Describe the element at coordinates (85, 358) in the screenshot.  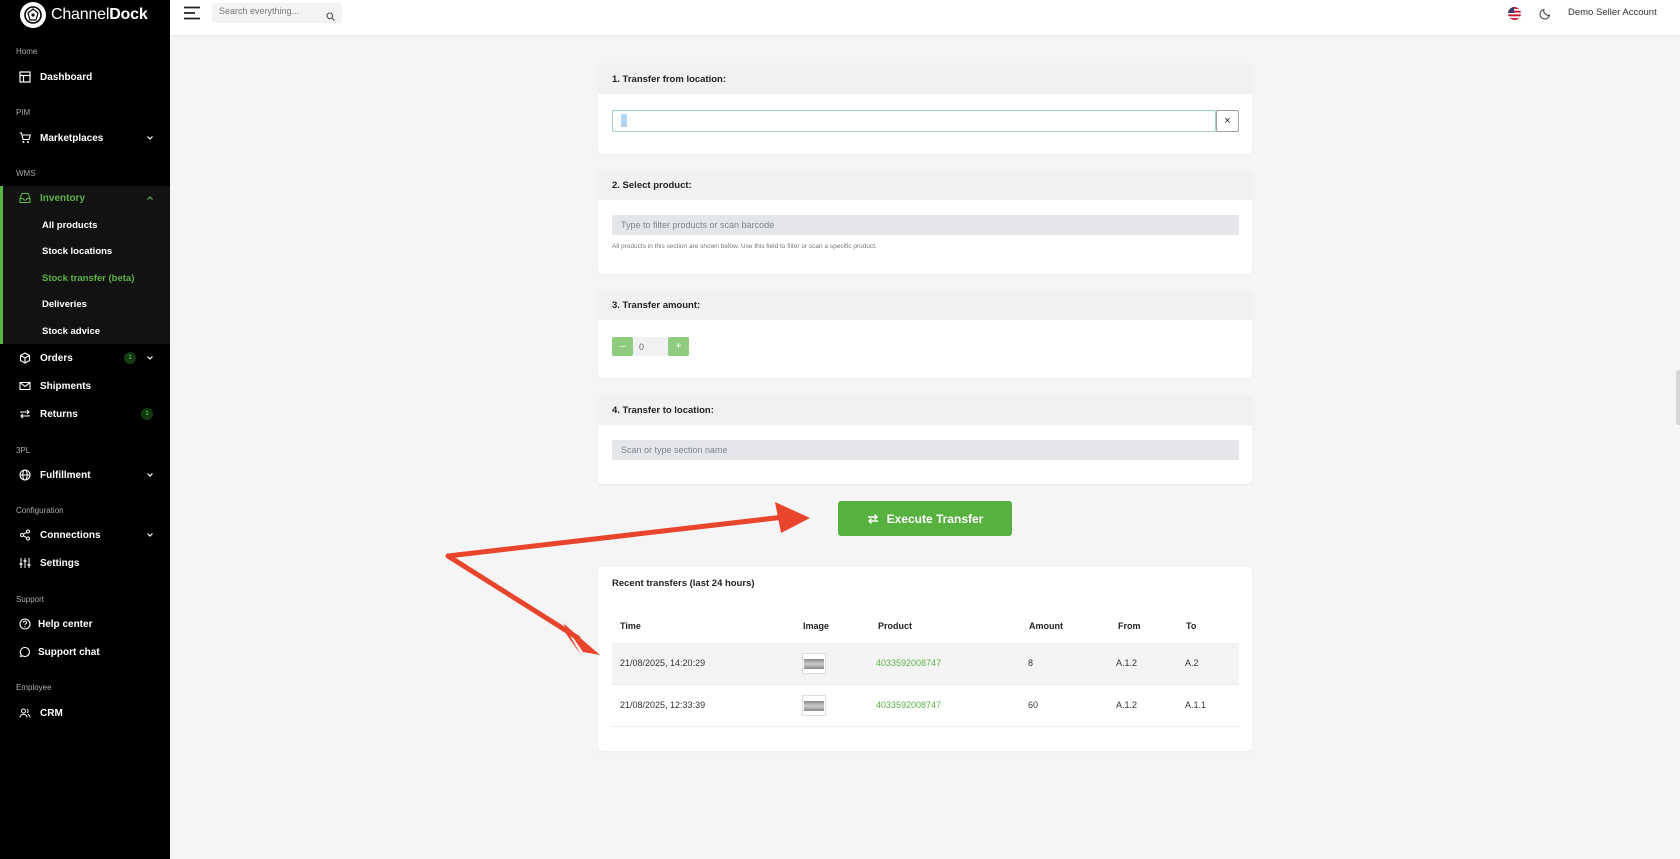
I see `sidebar-item-orders: Orders 1` at that location.